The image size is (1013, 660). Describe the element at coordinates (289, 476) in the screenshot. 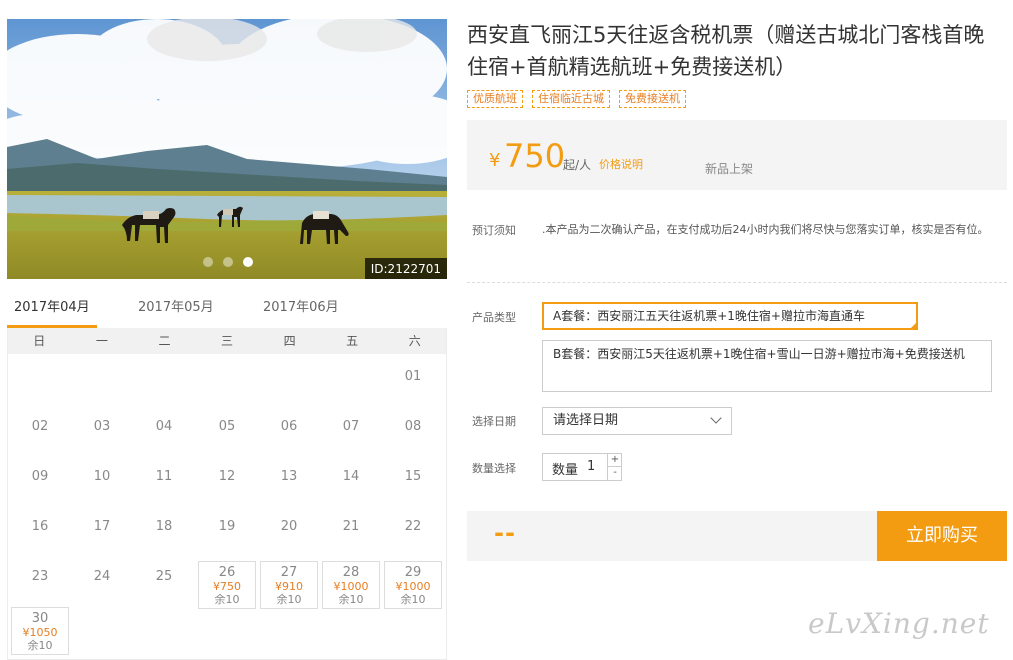

I see `day-number: 13` at that location.